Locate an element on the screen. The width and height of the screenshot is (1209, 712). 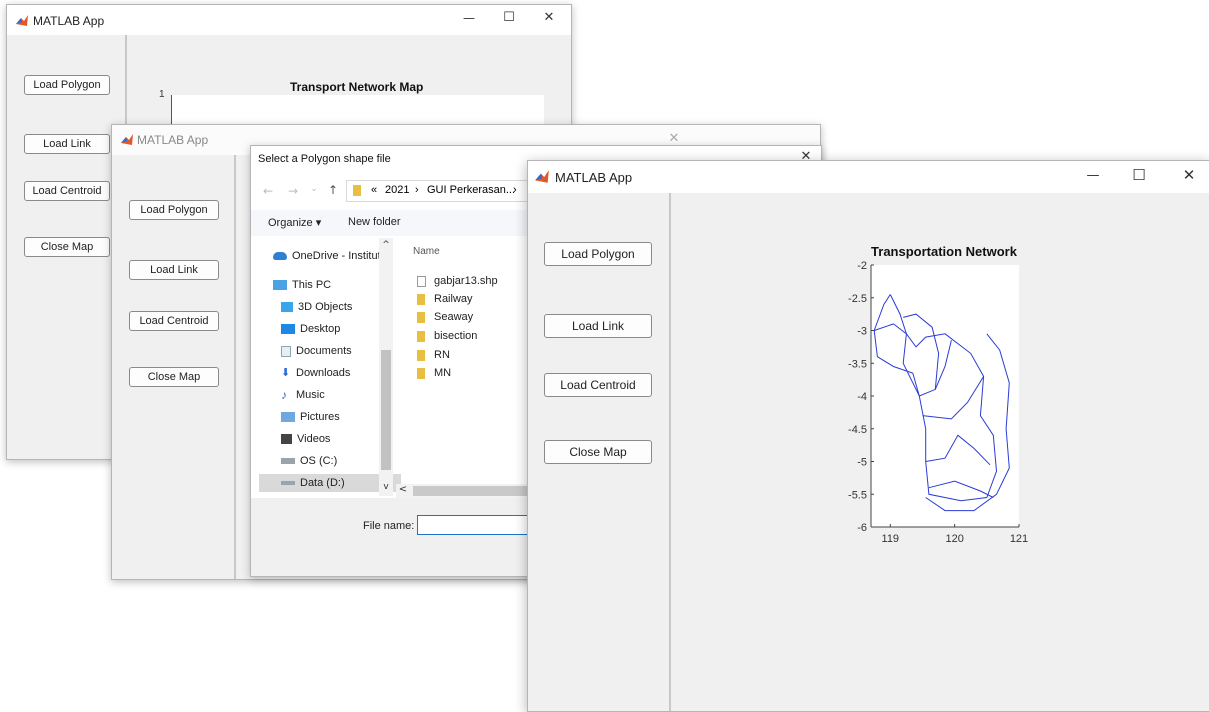
file-name: gabjar13.shp is located at coordinates (466, 281).